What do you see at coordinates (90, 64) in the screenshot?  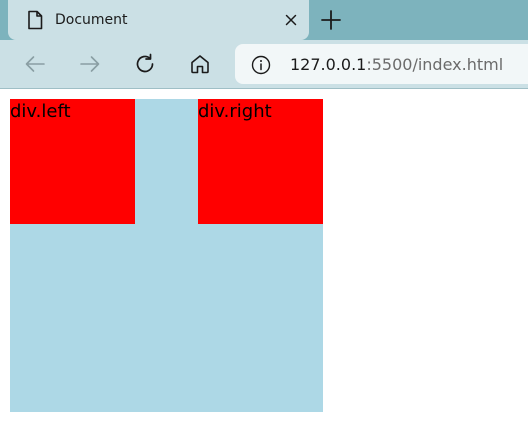 I see `arrow-right-icon` at bounding box center [90, 64].